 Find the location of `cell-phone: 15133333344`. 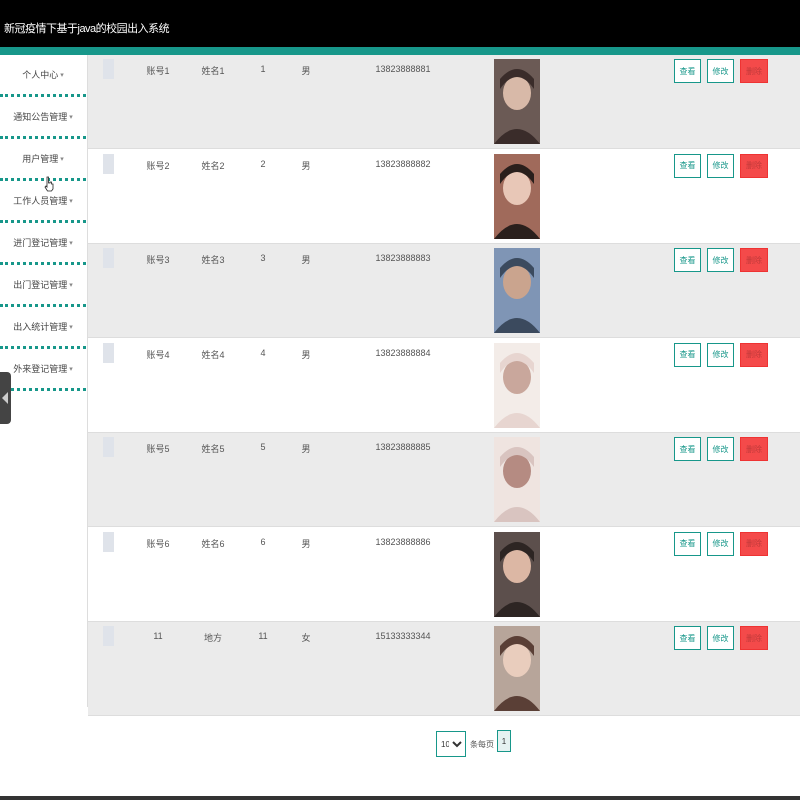

cell-phone: 15133333344 is located at coordinates (403, 636).